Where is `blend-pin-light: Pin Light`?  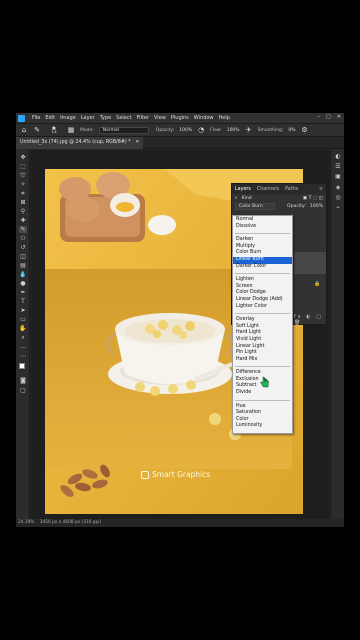
blend-pin-light: Pin Light is located at coordinates (262, 353).